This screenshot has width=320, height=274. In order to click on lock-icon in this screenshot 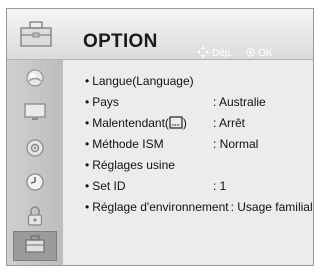, I will do `click(35, 218)`.